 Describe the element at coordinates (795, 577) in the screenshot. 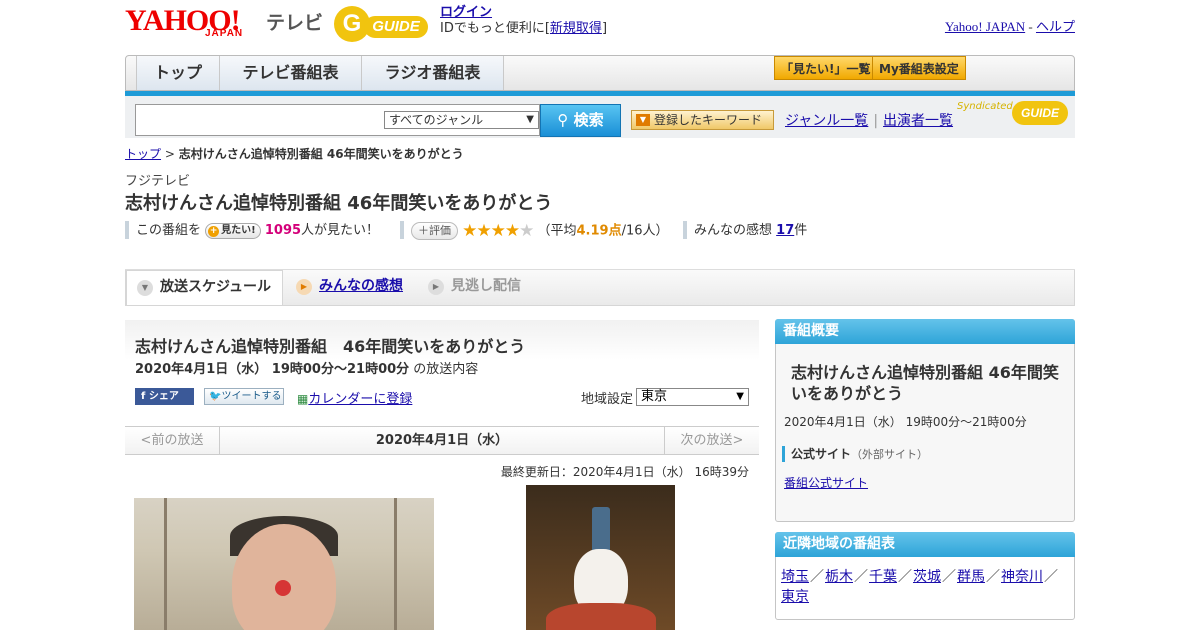

I see `area-link-saitama: 埼玉` at that location.